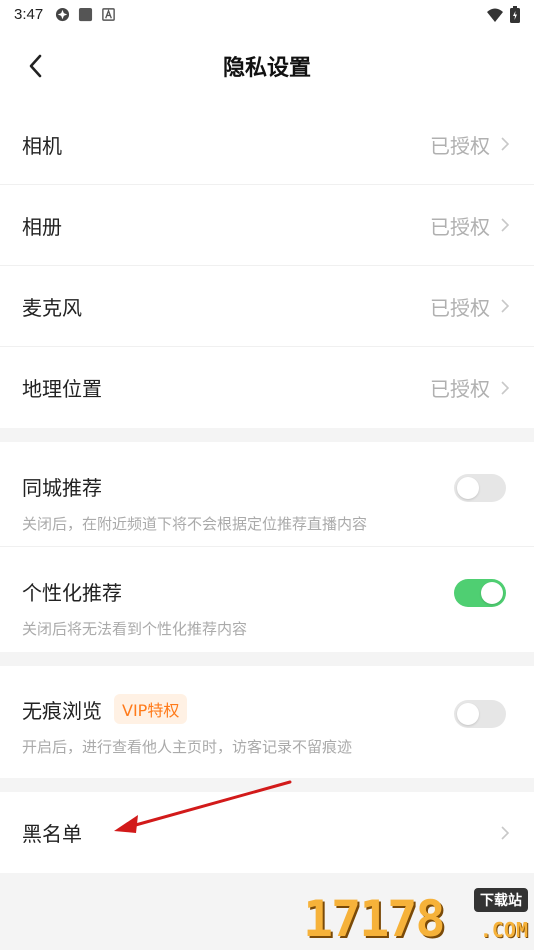 The image size is (534, 950). I want to click on page-title: 隐私设置, so click(266, 68).